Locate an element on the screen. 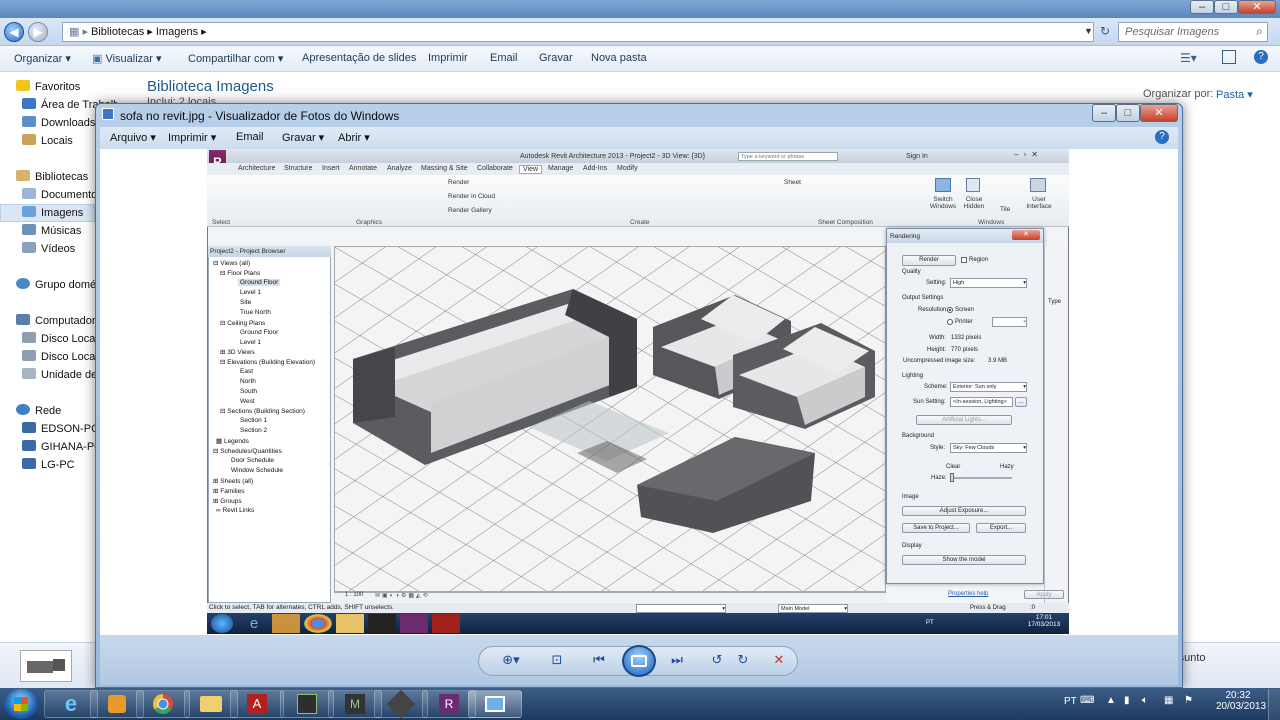 The height and width of the screenshot is (720, 1280). taskbar-chrome is located at coordinates (163, 704).